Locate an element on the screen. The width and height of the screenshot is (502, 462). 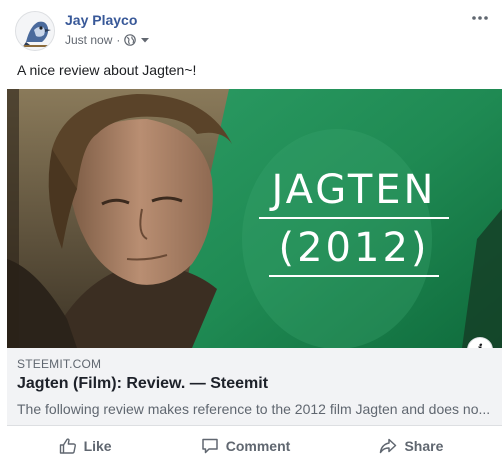
post-message: A nice review about Jagten~! is located at coordinates (107, 70).